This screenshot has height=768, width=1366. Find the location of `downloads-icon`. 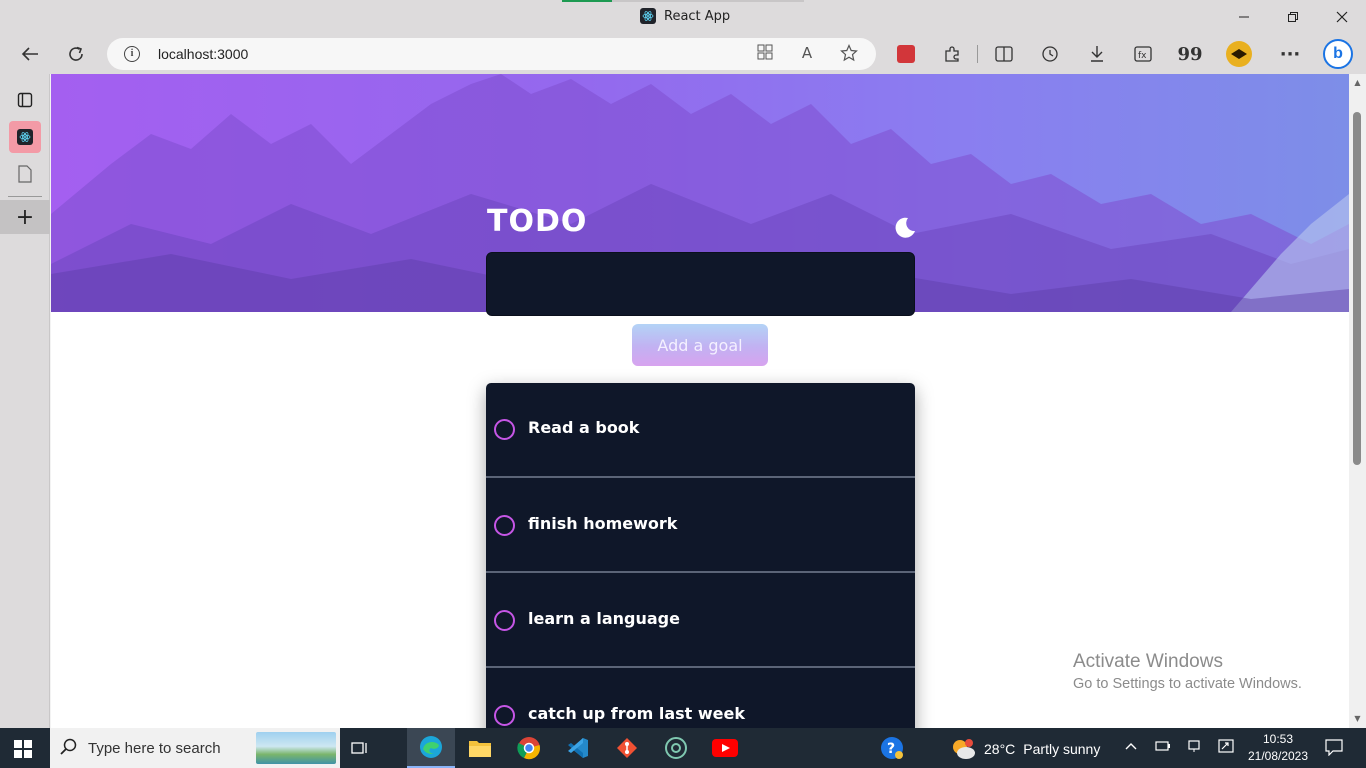

downloads-icon is located at coordinates (1097, 54).